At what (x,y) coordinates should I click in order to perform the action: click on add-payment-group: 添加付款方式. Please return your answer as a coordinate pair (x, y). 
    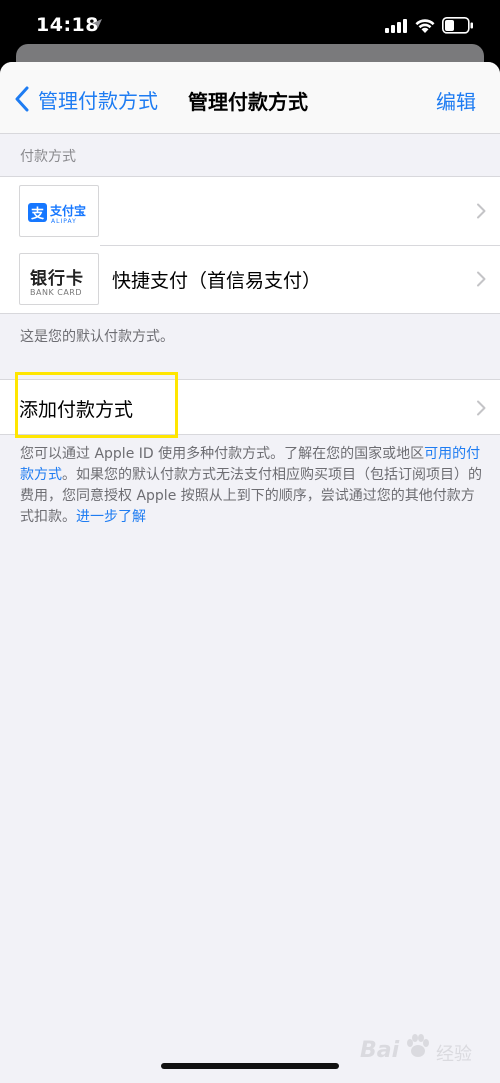
    Looking at the image, I should click on (250, 407).